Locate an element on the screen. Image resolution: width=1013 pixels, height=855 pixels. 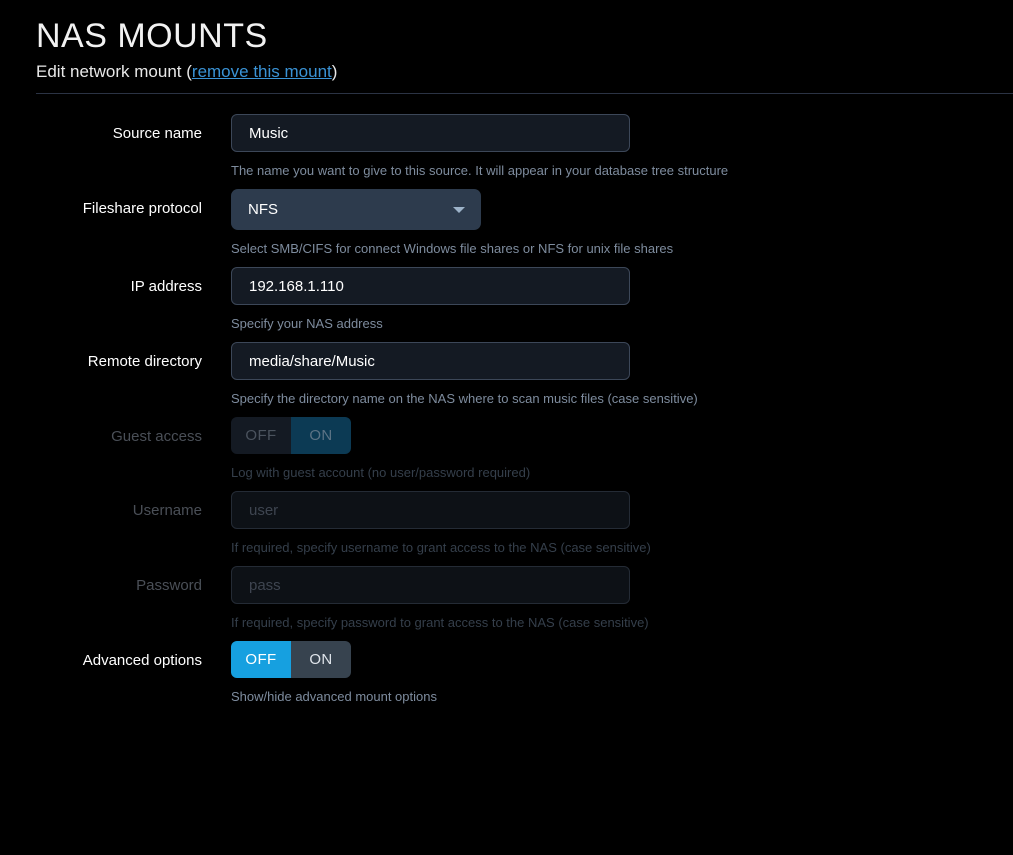
advanced-options-on-option: ON is located at coordinates (321, 659).